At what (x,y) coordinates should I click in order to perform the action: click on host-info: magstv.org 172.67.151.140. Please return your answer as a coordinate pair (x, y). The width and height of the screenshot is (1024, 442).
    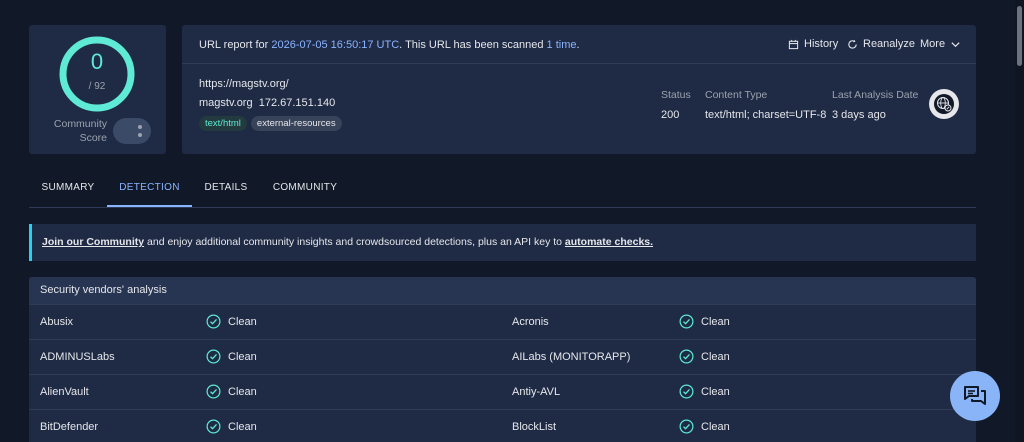
    Looking at the image, I should click on (267, 103).